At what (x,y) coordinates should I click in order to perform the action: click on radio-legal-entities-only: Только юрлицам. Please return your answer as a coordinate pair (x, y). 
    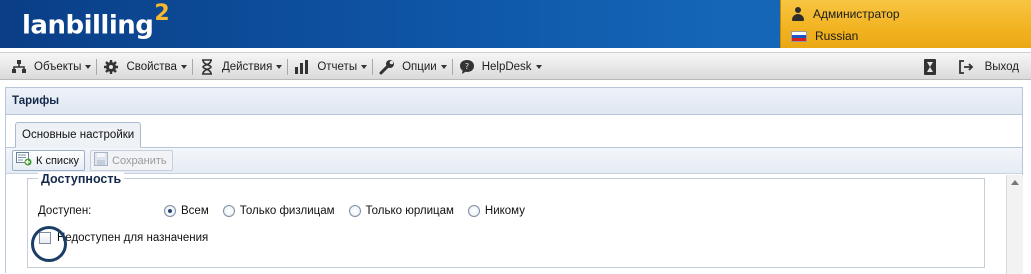
    Looking at the image, I should click on (401, 211).